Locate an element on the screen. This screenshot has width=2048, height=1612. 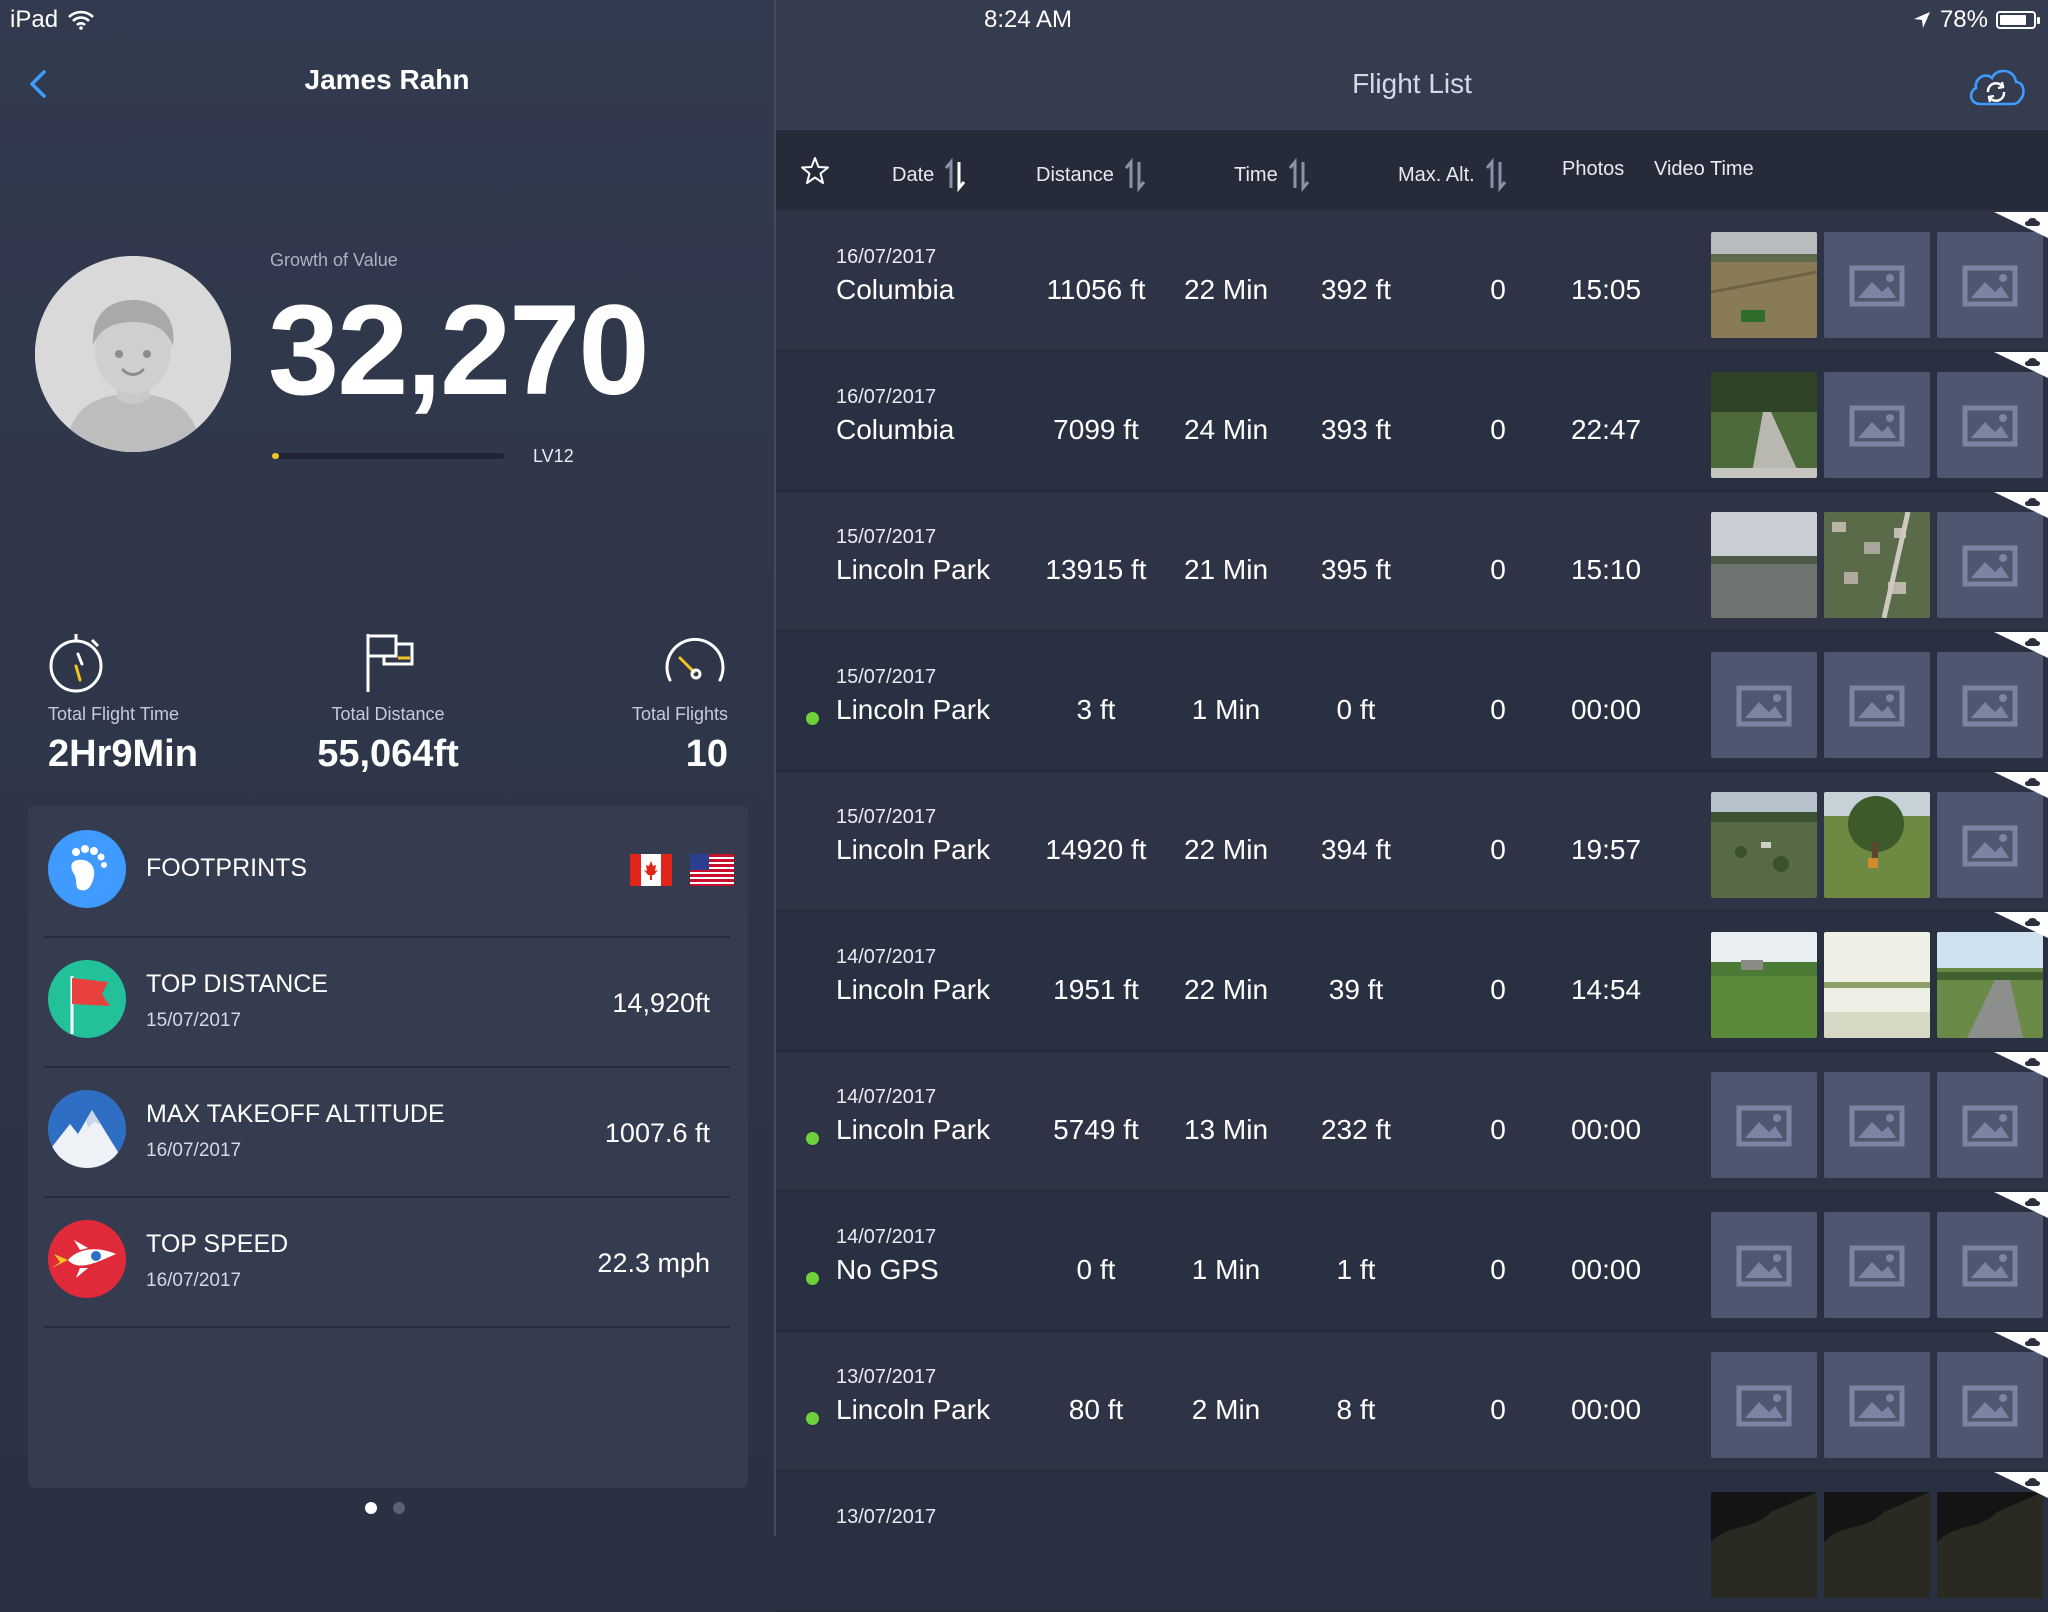
record-top-speed: TOP SPEED 16/07/2017 22.3 mph is located at coordinates (387, 1262).